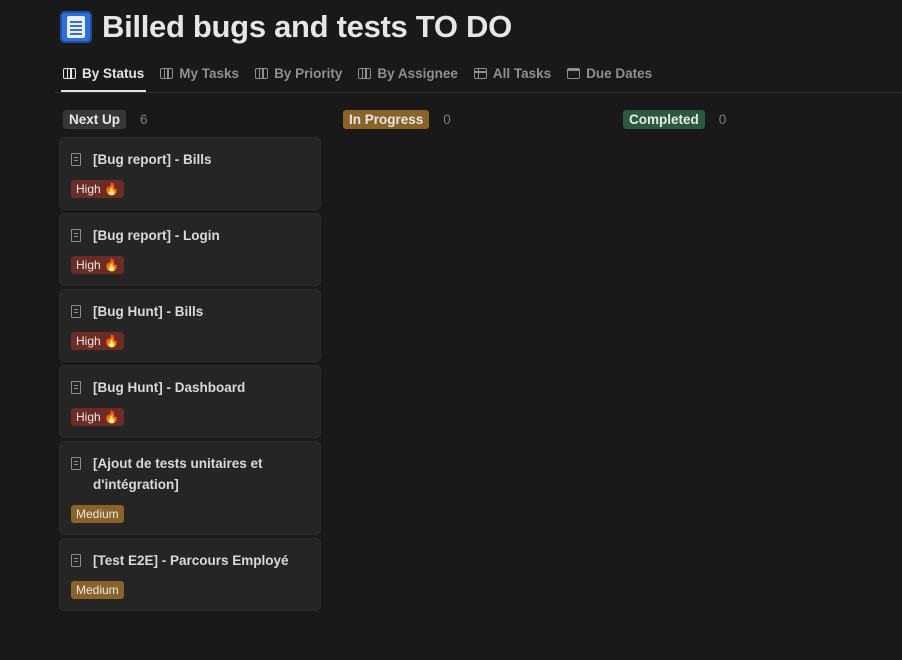 The height and width of the screenshot is (660, 902). Describe the element at coordinates (386, 119) in the screenshot. I see `status-pill-in-progress: In Progress` at that location.